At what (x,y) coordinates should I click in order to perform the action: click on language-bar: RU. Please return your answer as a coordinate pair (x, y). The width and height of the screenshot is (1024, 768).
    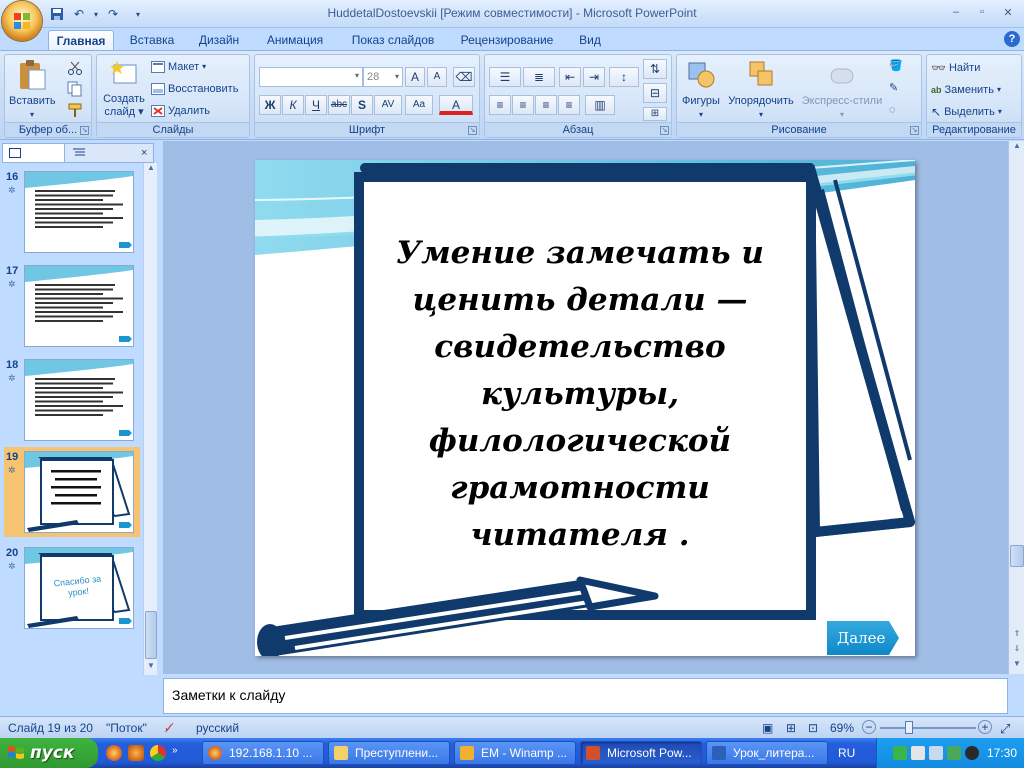
    Looking at the image, I should click on (846, 753).